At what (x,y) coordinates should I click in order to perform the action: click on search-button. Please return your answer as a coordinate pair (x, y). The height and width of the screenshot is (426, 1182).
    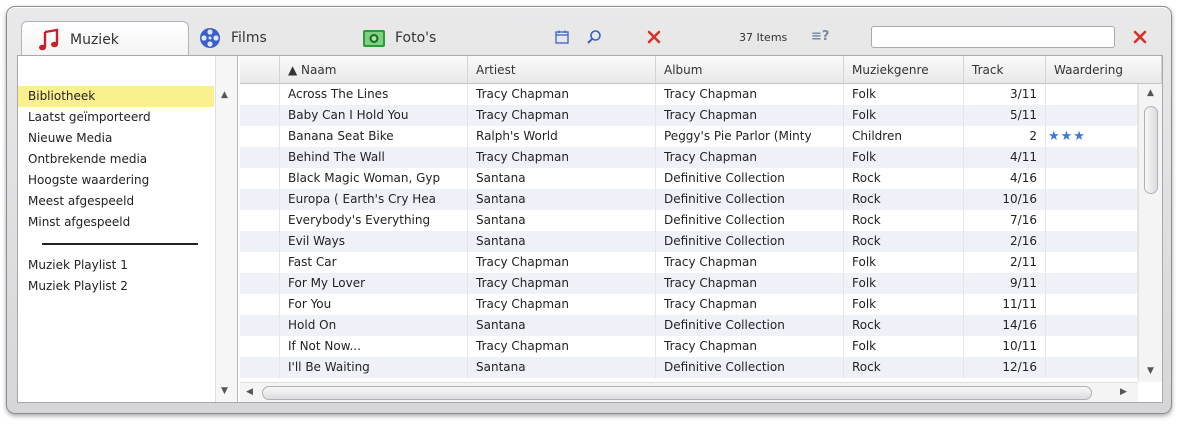
    Looking at the image, I should click on (594, 38).